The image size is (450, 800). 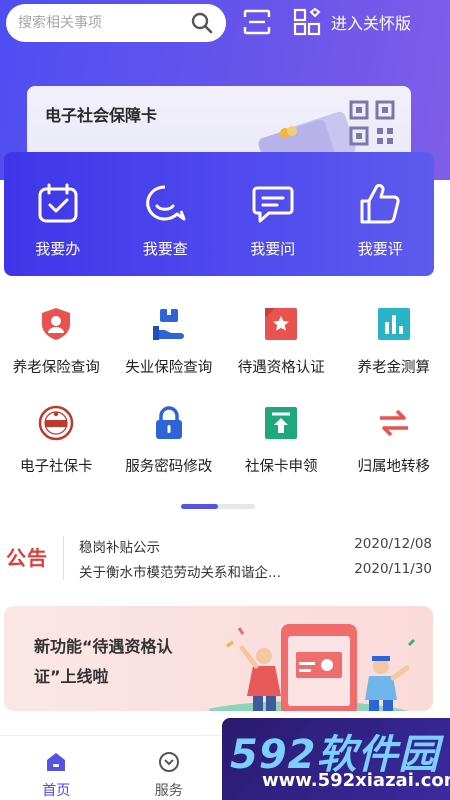 What do you see at coordinates (393, 544) in the screenshot?
I see `notice-date: 2020/12/08` at bounding box center [393, 544].